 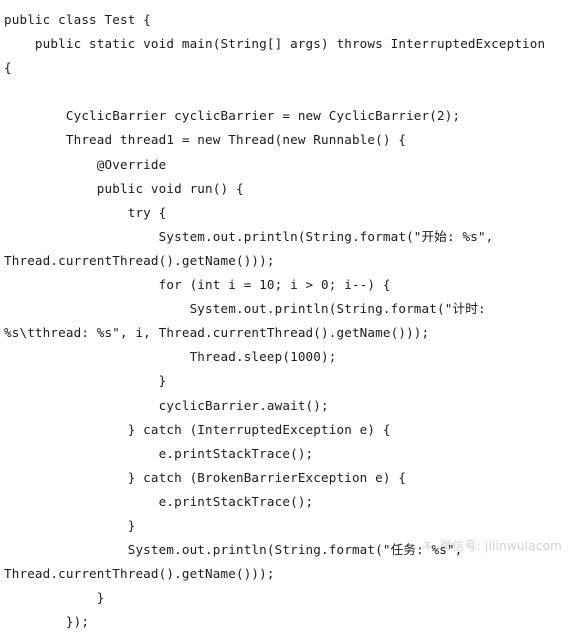 What do you see at coordinates (77, 19) in the screenshot?
I see `code-line: public class Test {` at bounding box center [77, 19].